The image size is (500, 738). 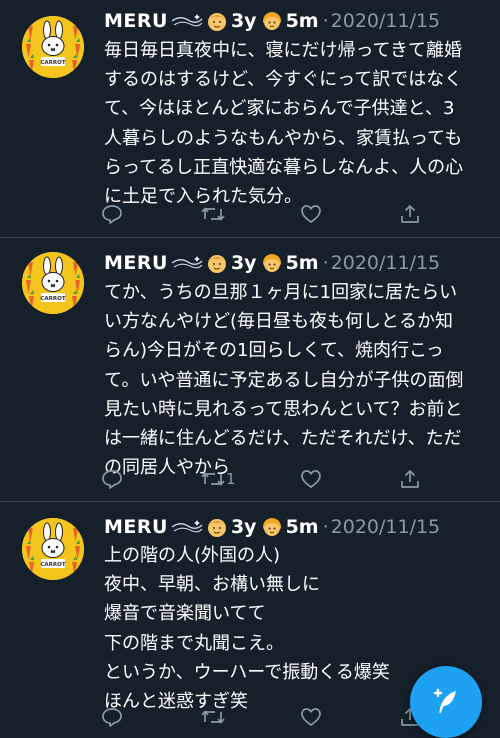 I want to click on tweet-text-line: てか、うちの旦那１ヶ月に1回家に居たらい, so click(x=281, y=292).